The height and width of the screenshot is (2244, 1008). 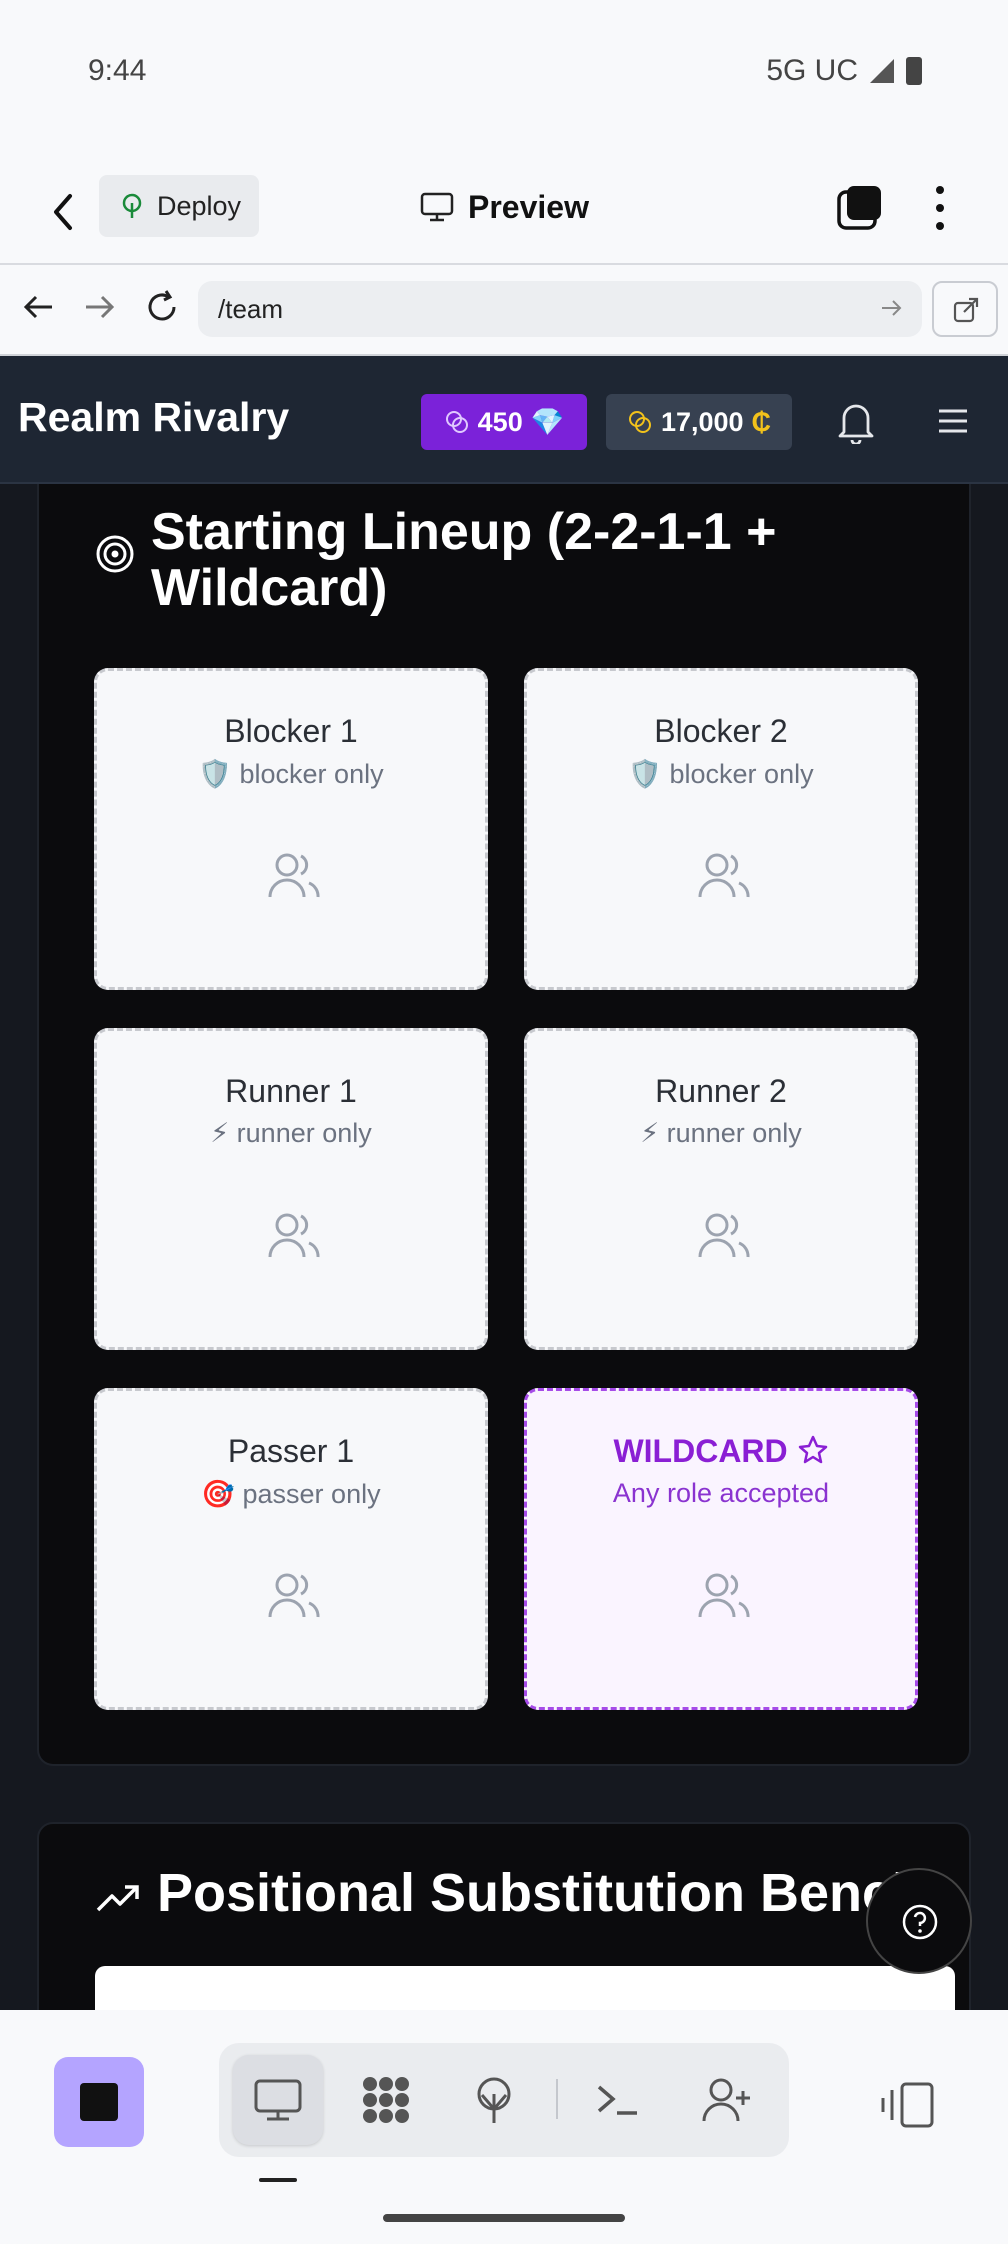 What do you see at coordinates (856, 422) in the screenshot?
I see `bell-icon` at bounding box center [856, 422].